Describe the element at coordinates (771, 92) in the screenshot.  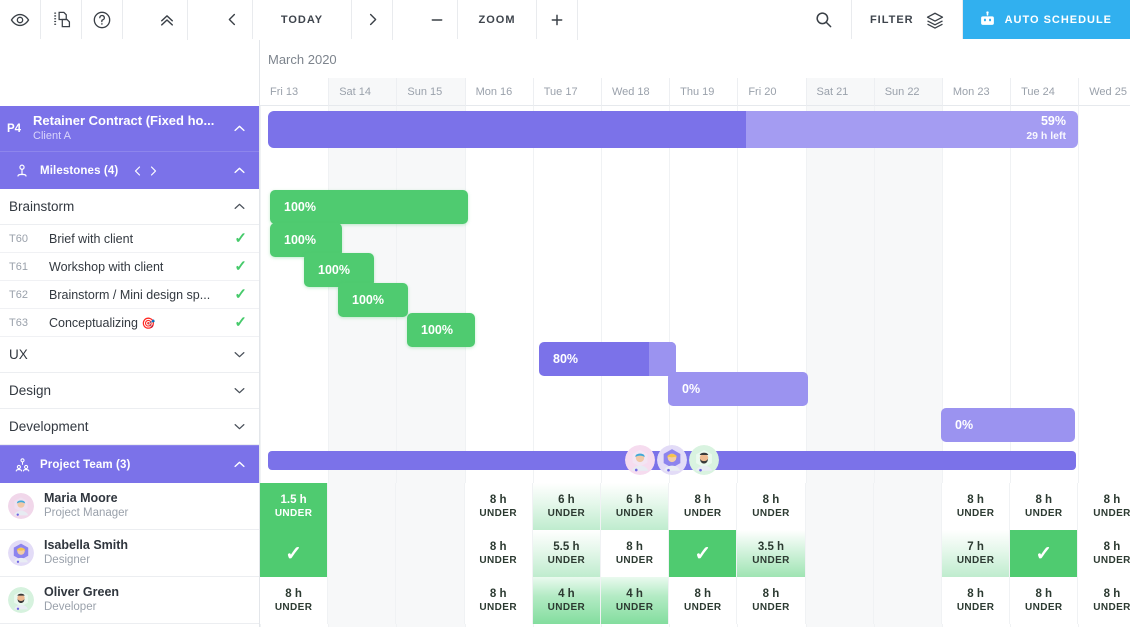
I see `timeline-day-header: Fri 20` at that location.